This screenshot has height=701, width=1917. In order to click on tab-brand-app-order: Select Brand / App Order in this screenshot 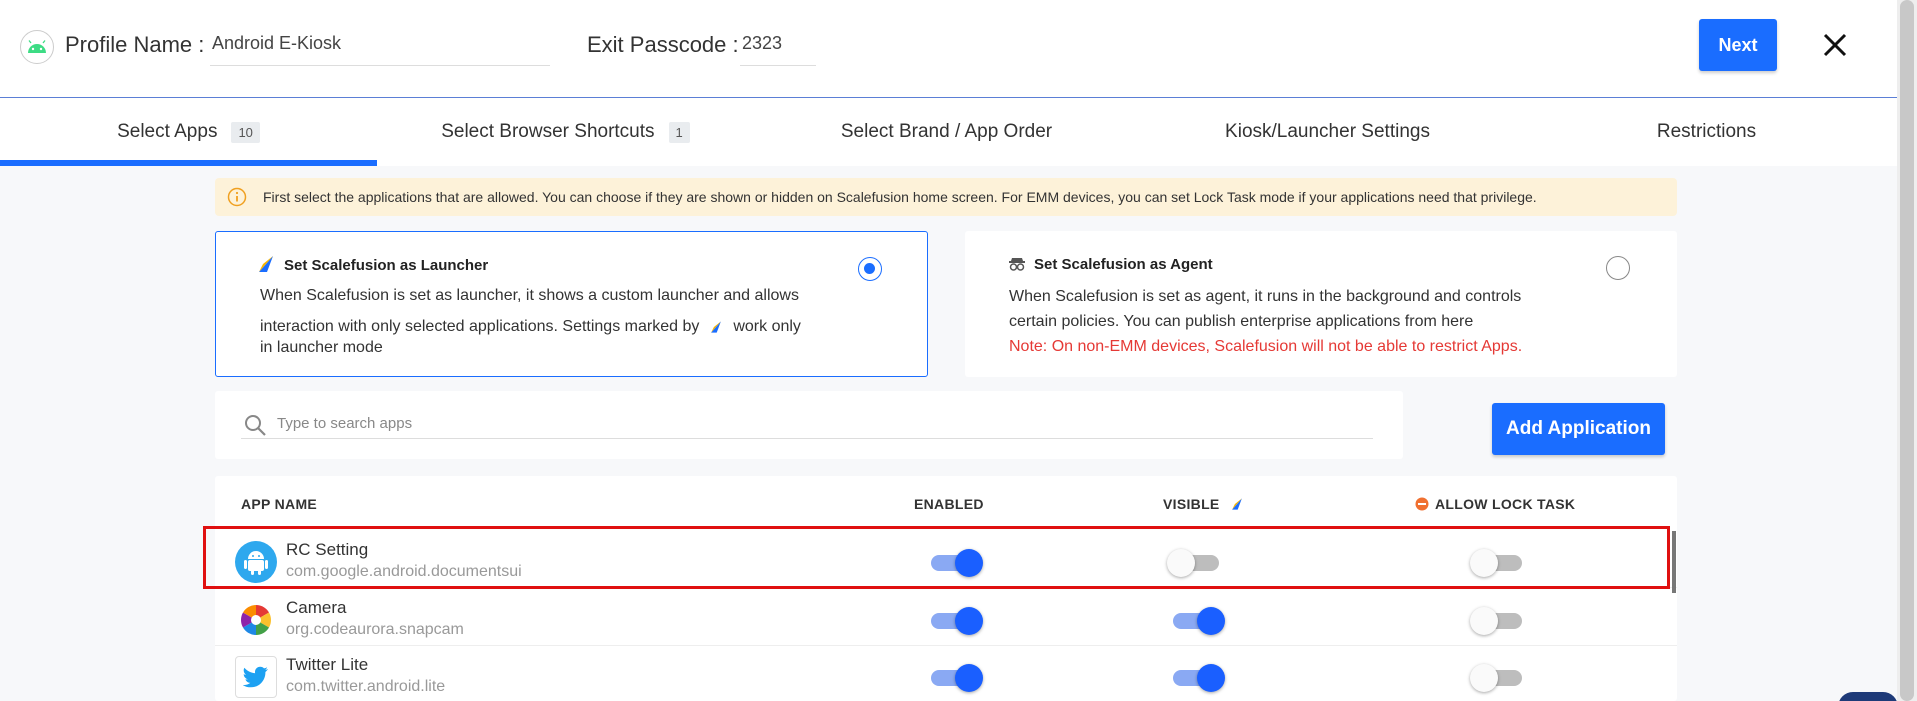, I will do `click(946, 132)`.